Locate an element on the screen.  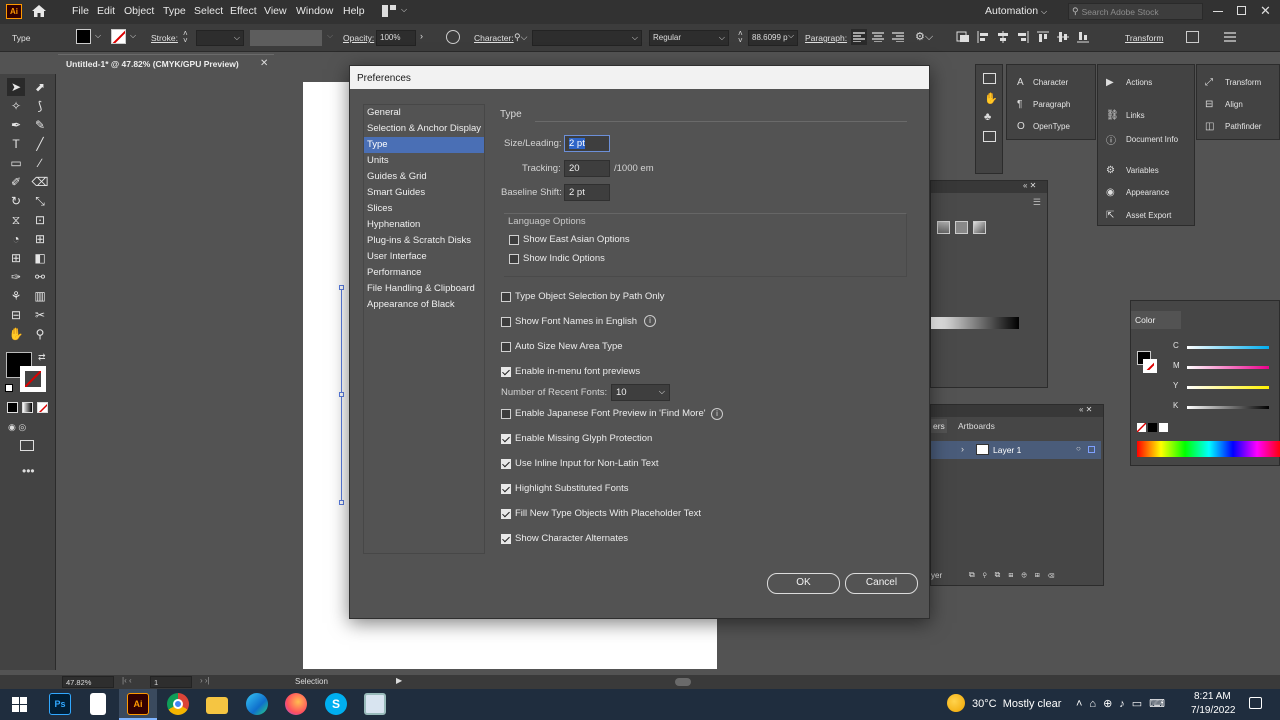
hand-tool-icon: ✋ is located at coordinates (16, 334).